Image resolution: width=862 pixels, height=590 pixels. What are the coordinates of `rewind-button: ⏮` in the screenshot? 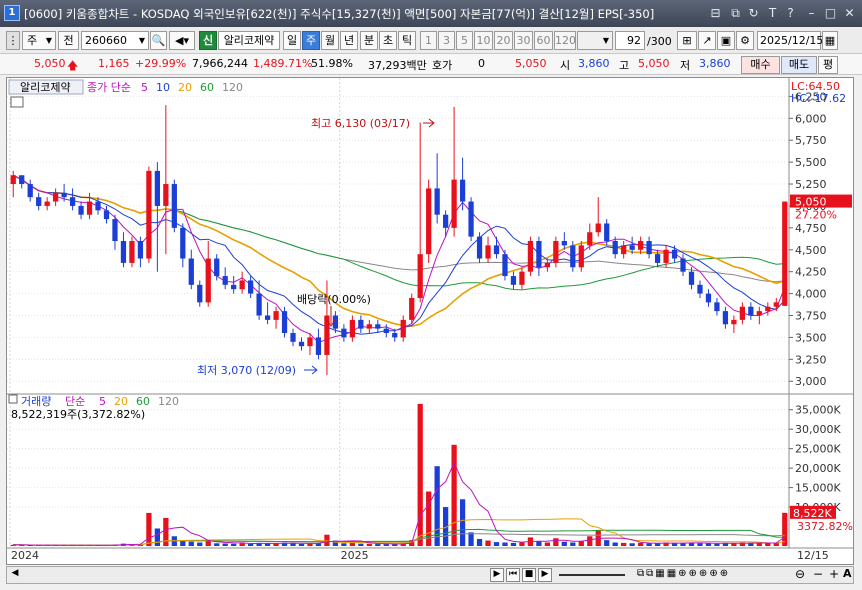 It's located at (513, 575).